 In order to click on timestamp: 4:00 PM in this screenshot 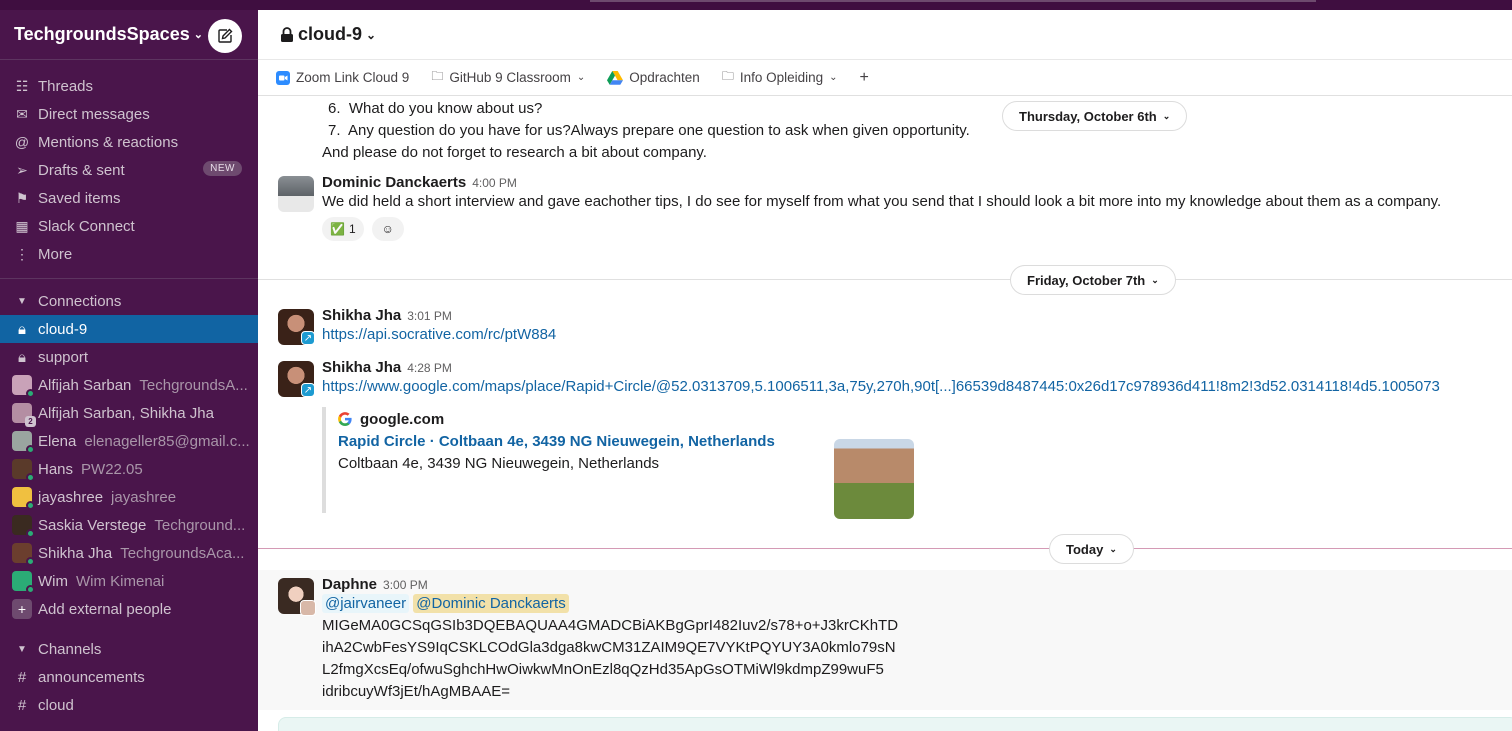, I will do `click(494, 183)`.